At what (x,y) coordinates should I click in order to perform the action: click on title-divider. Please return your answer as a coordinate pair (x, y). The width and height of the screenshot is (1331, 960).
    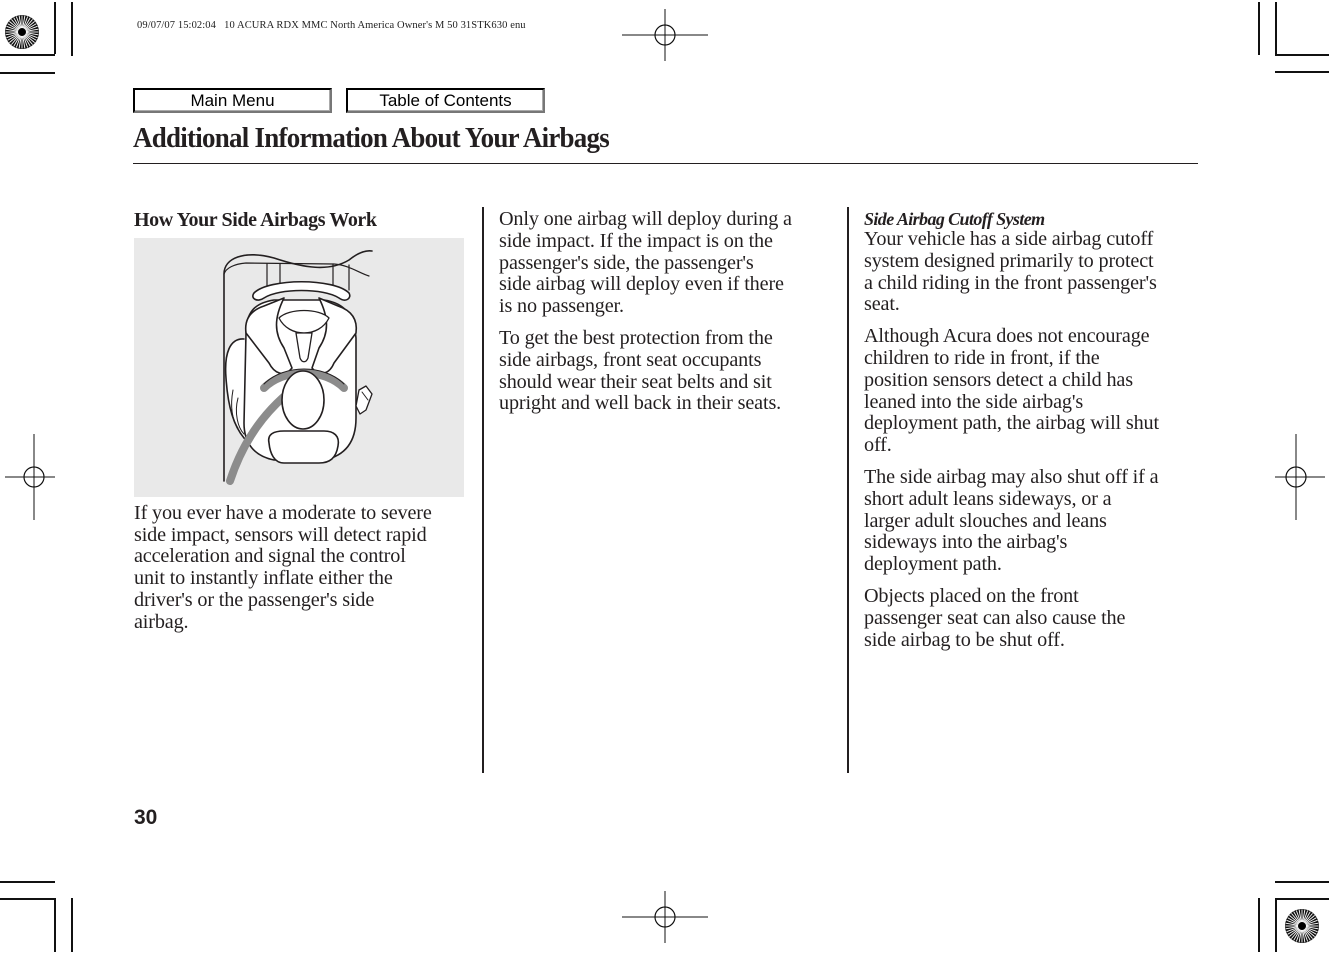
    Looking at the image, I should click on (665, 163).